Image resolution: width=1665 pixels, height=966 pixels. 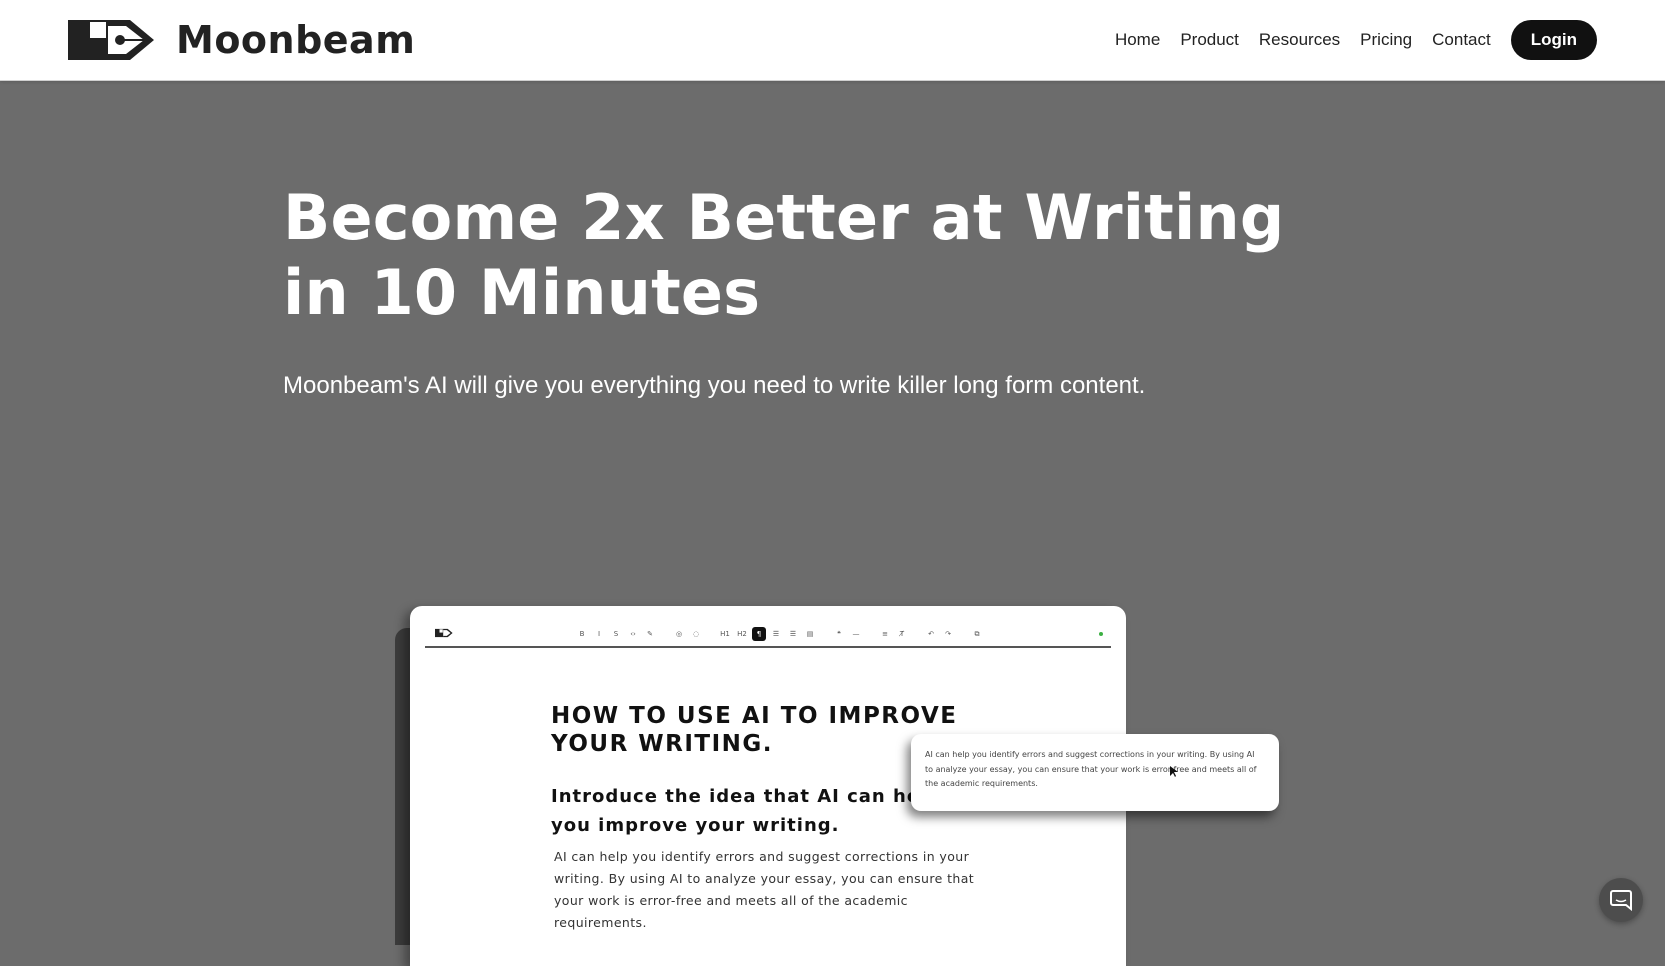 What do you see at coordinates (948, 634) in the screenshot?
I see `redo-icon: ↷` at bounding box center [948, 634].